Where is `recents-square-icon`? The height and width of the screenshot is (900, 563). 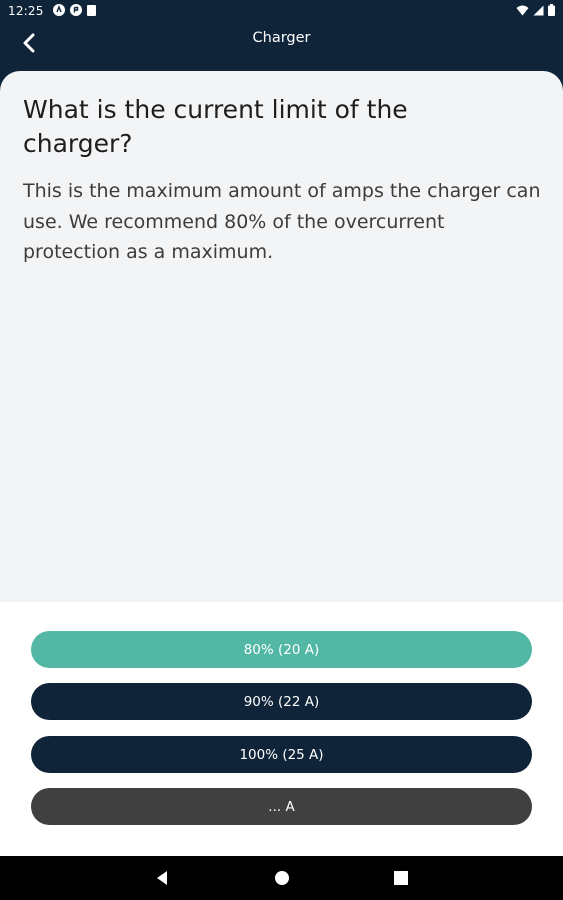 recents-square-icon is located at coordinates (401, 878).